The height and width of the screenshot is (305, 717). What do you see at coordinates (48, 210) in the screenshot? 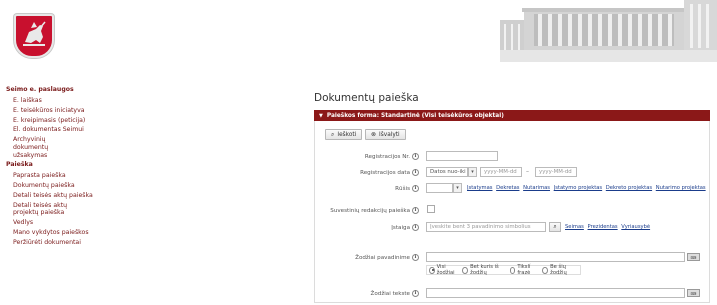
I see `sidebar-item-detali-projektu: Detali teisės aktų projektų paieška` at bounding box center [48, 210].